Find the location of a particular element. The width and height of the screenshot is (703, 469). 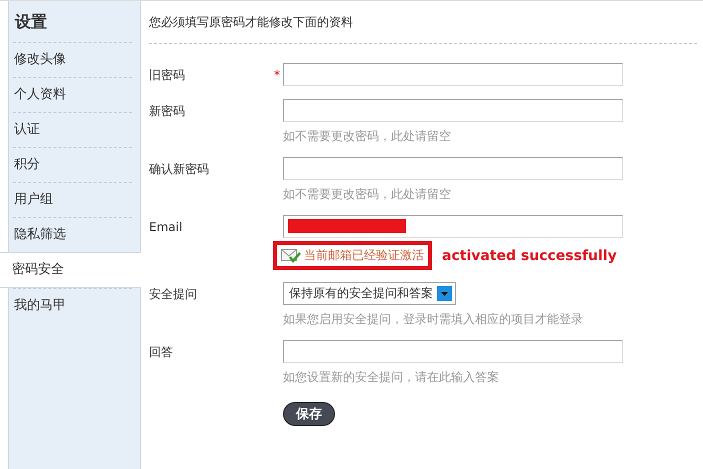

sidebar-item: 用户组 is located at coordinates (72, 199).